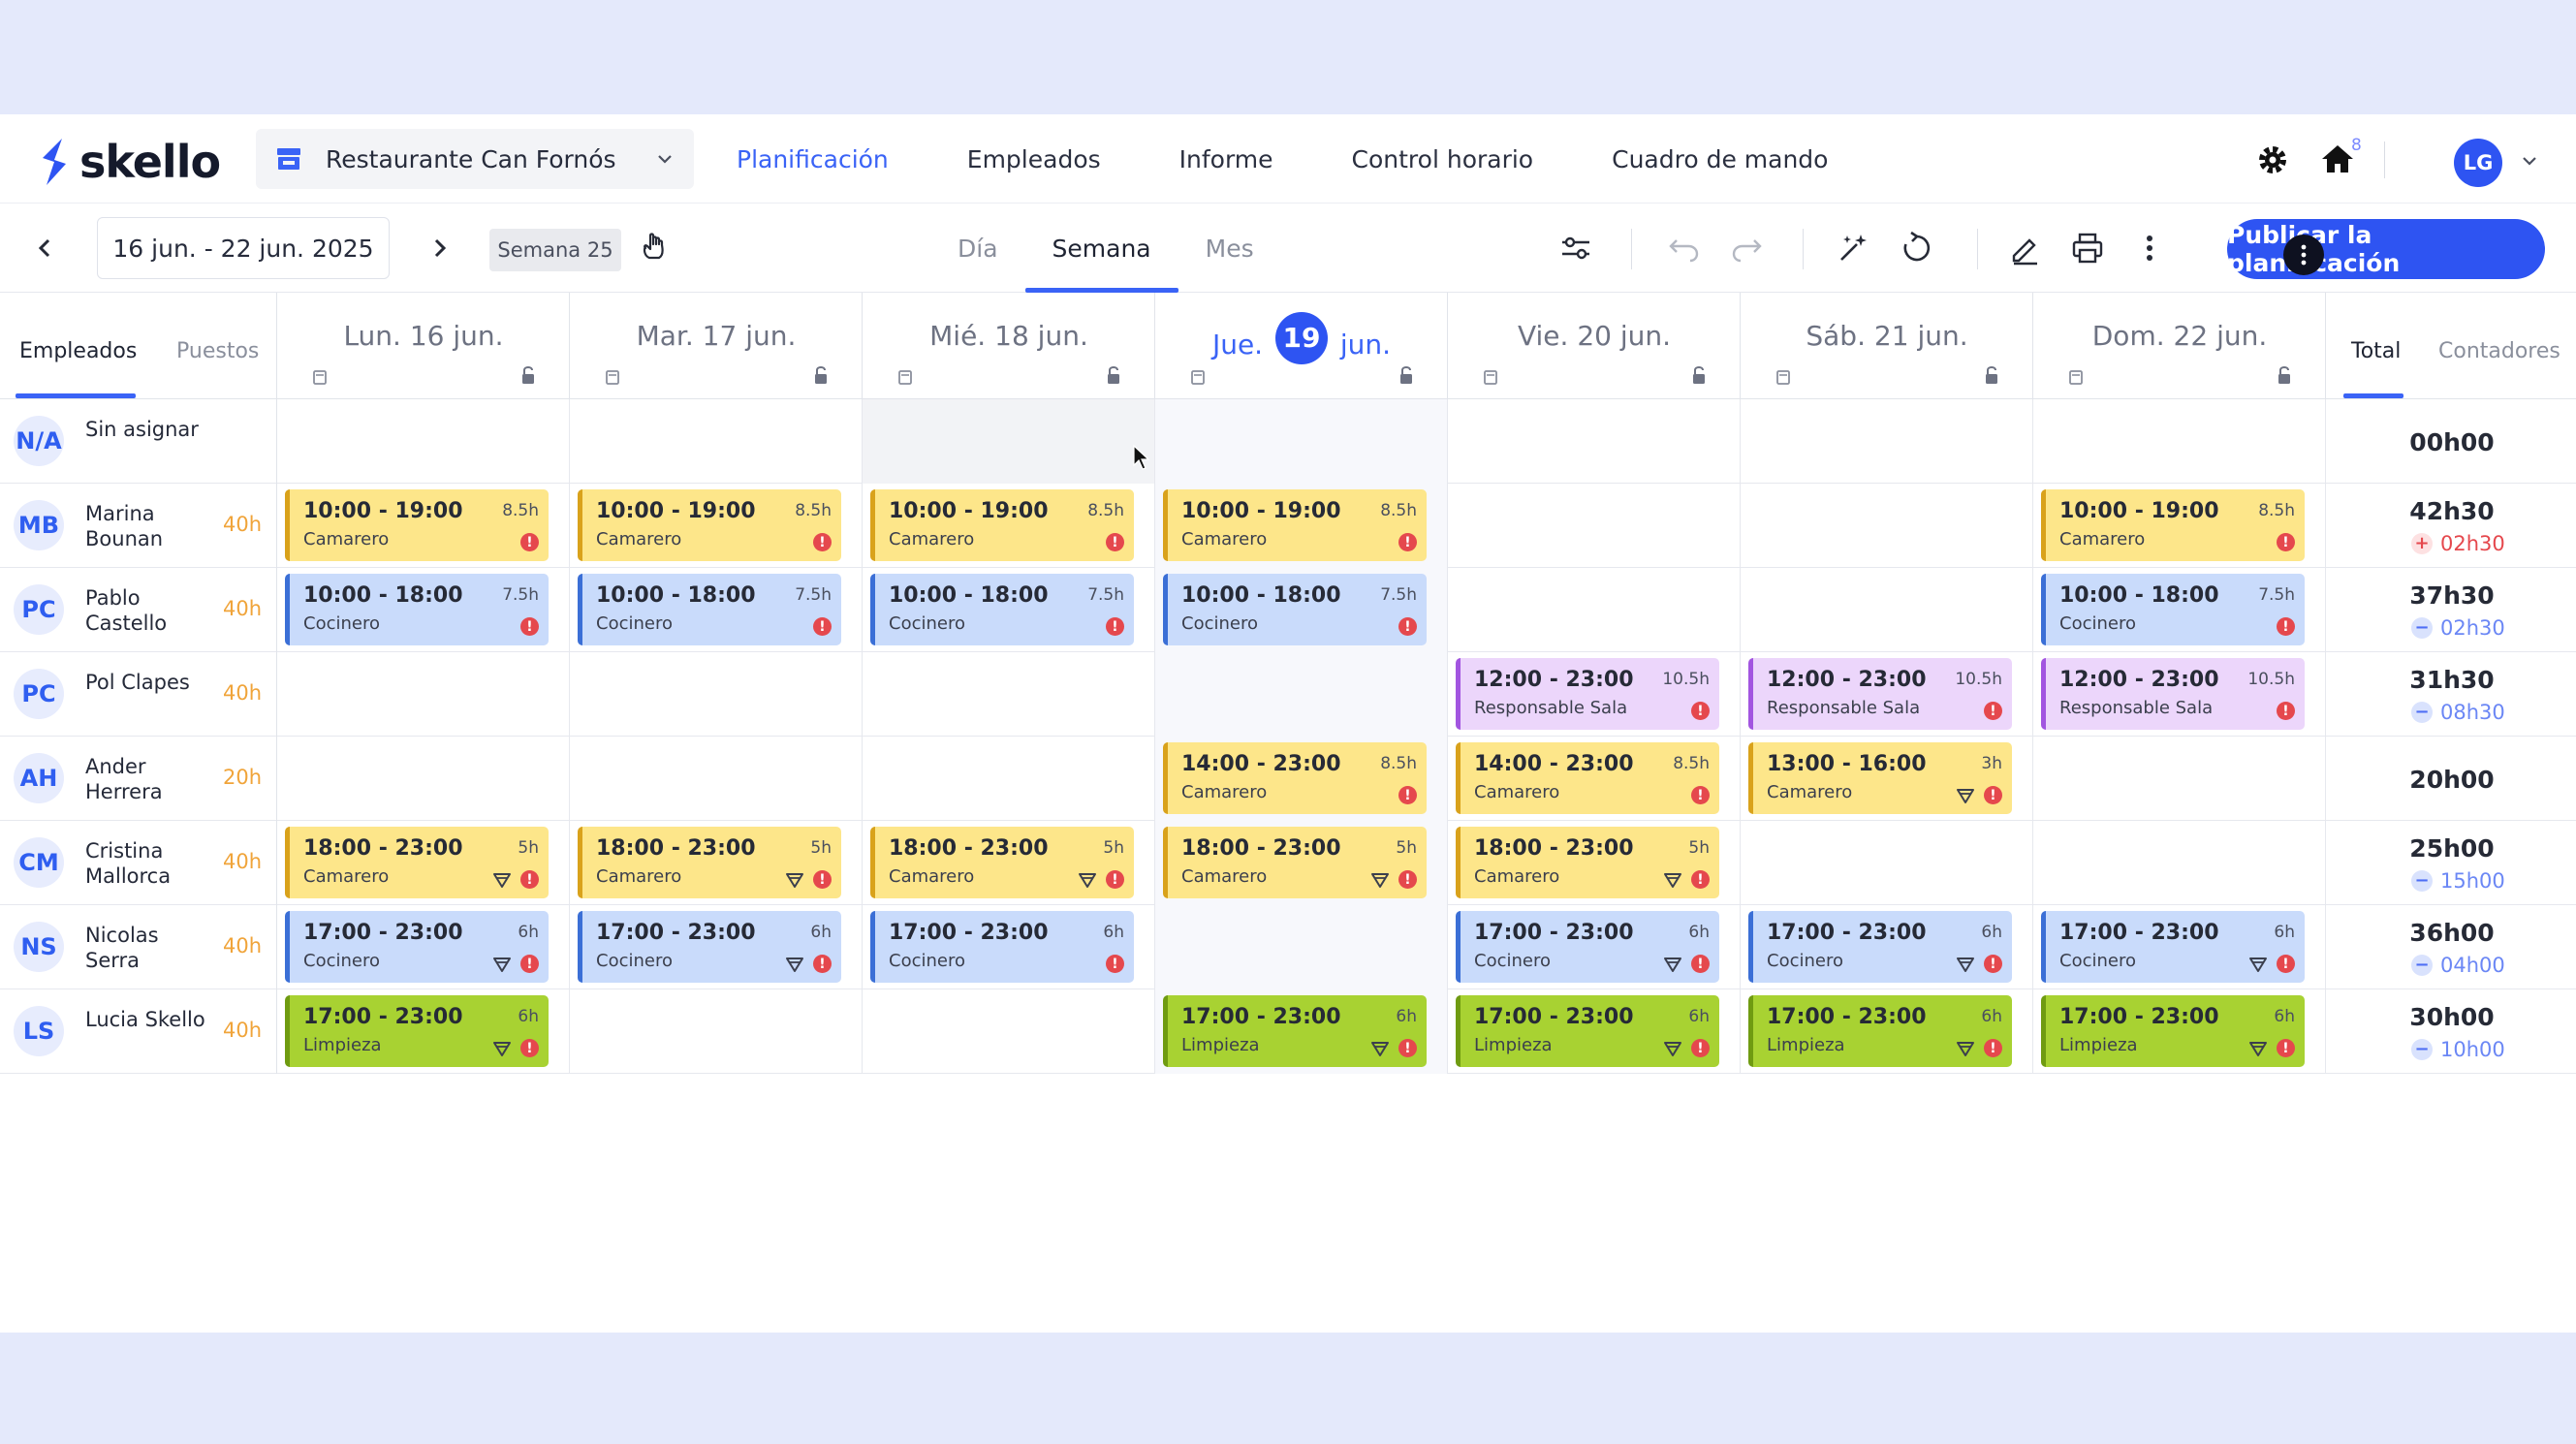 This screenshot has width=2576, height=1444. Describe the element at coordinates (977, 248) in the screenshot. I see `view-tab: Día` at that location.